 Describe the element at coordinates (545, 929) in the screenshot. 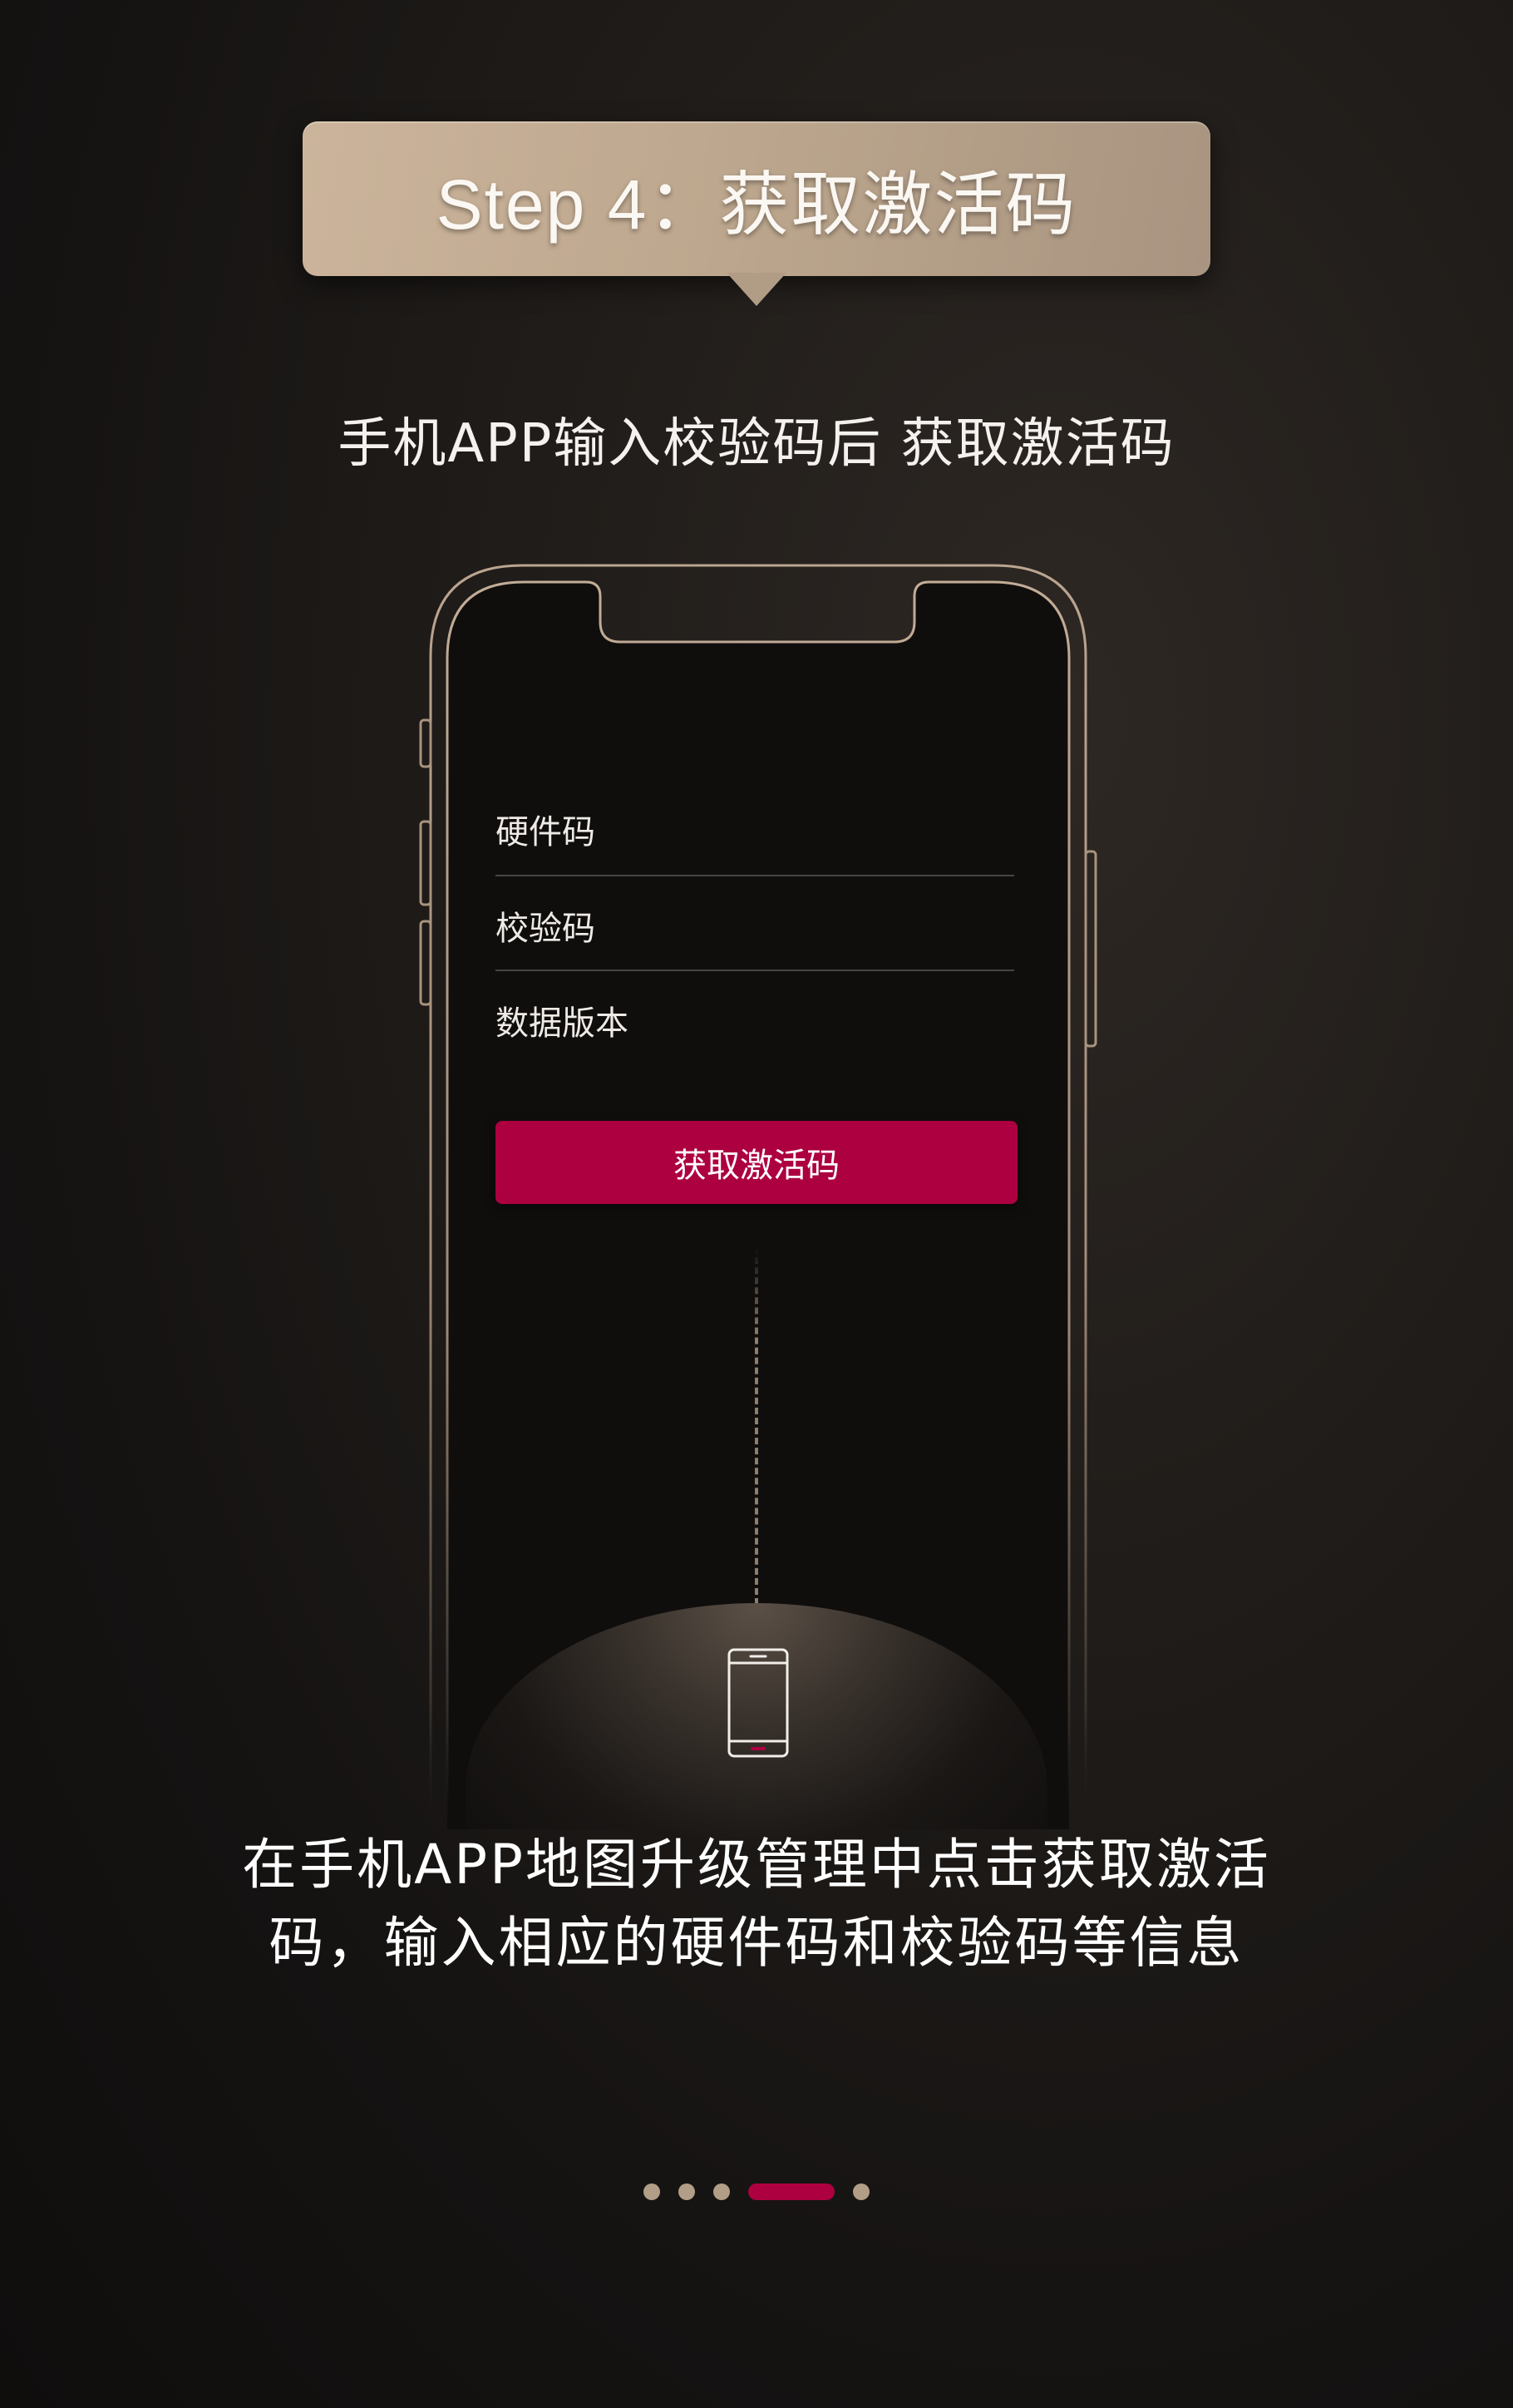

I see `verification-code-label: 校验码` at that location.